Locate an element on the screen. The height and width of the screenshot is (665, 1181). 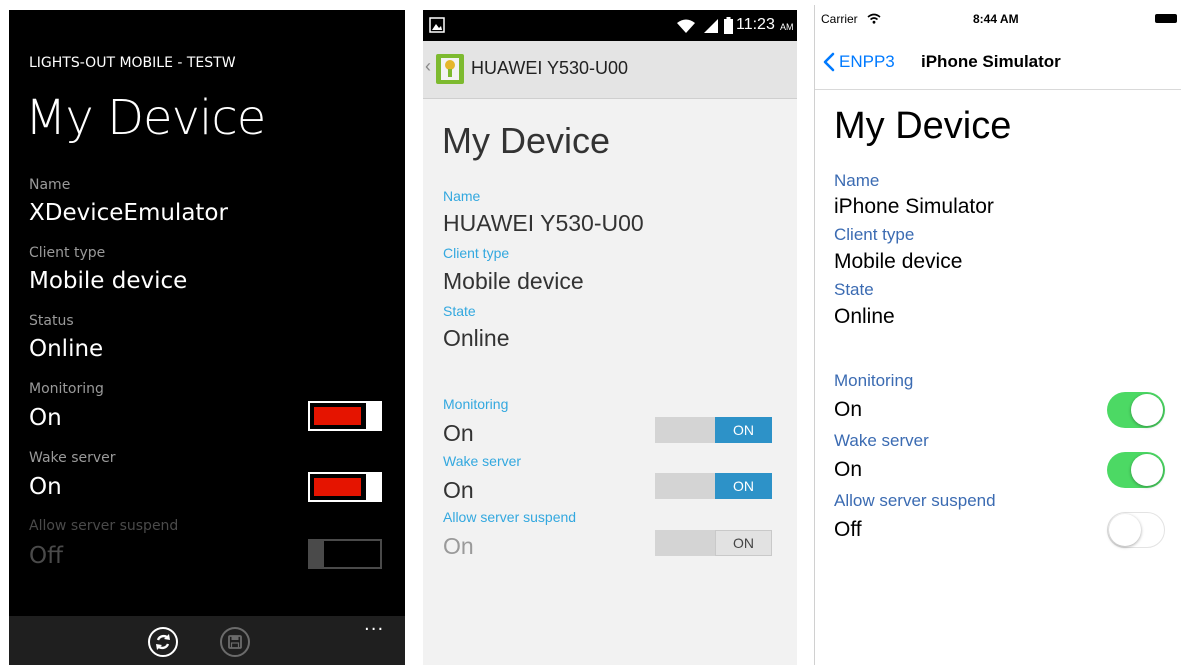
signal-icon is located at coordinates (711, 26).